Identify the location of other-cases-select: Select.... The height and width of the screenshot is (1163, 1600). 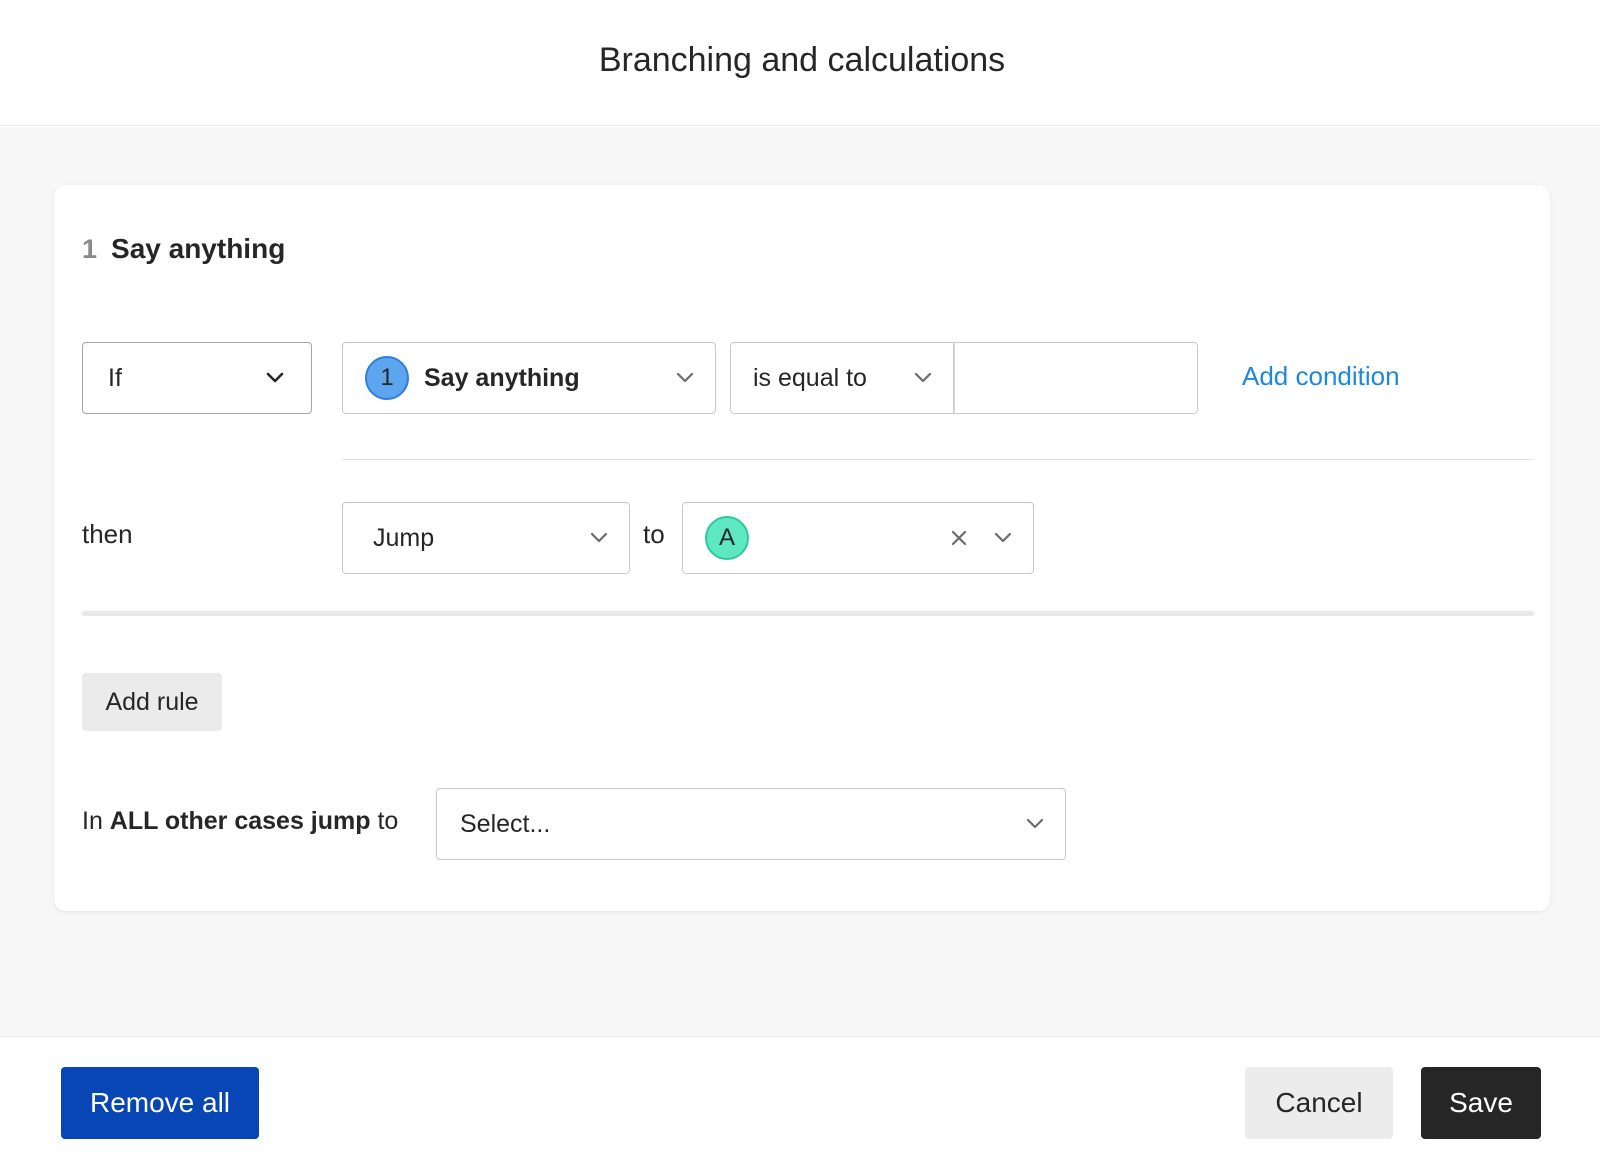
(751, 824).